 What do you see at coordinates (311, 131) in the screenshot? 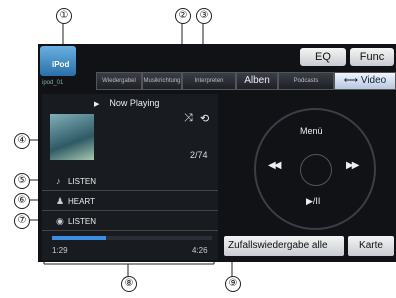
I see `menu-button: Menü` at bounding box center [311, 131].